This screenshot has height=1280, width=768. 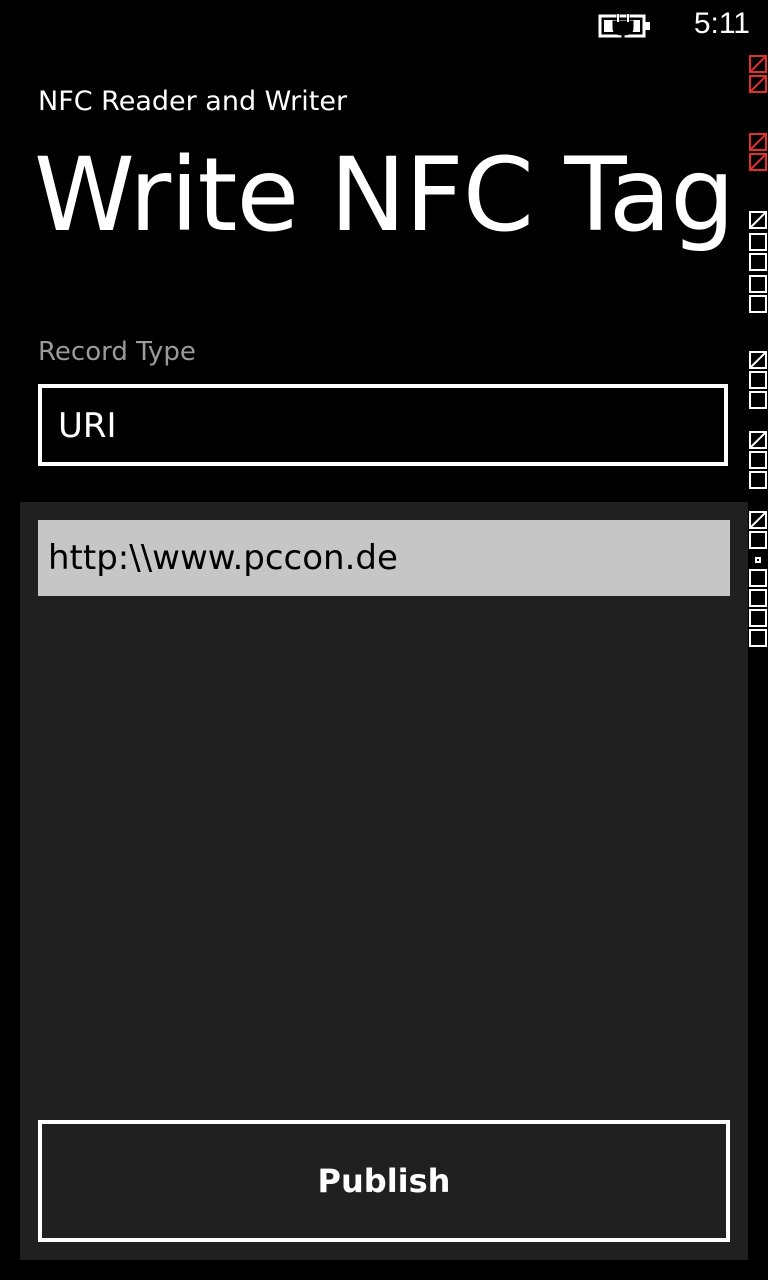 I want to click on record-type-label: Record Type, so click(x=117, y=352).